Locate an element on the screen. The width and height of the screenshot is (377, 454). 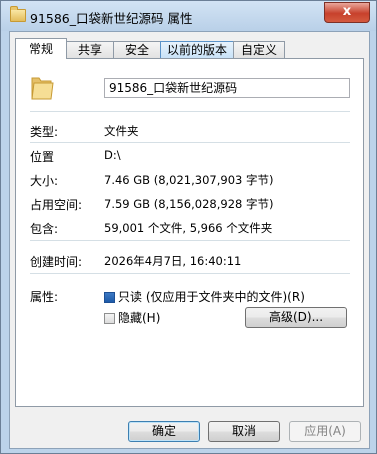
contains-value: 59,001 个文件, 5,966 个文件夹 is located at coordinates (188, 228).